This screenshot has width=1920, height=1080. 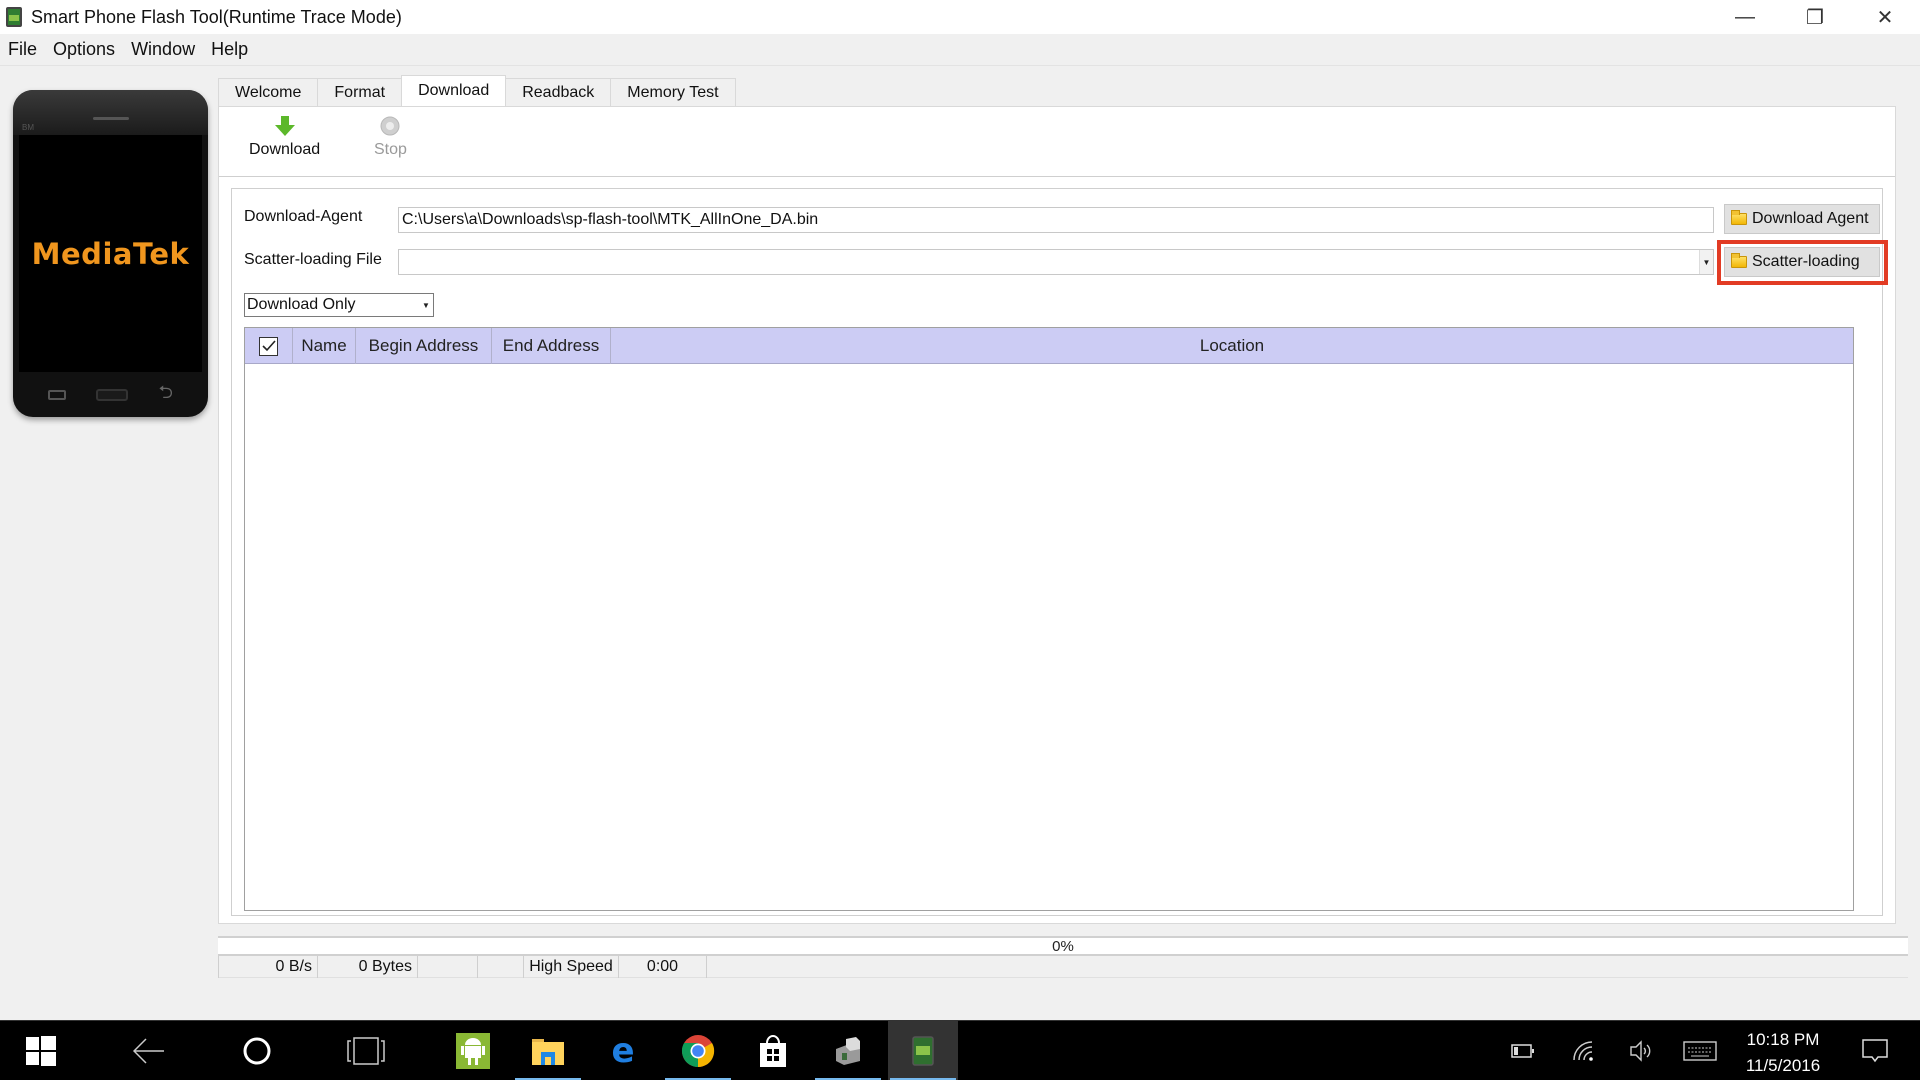 What do you see at coordinates (28, 127) in the screenshot?
I see `phone-carrier-label: BM` at bounding box center [28, 127].